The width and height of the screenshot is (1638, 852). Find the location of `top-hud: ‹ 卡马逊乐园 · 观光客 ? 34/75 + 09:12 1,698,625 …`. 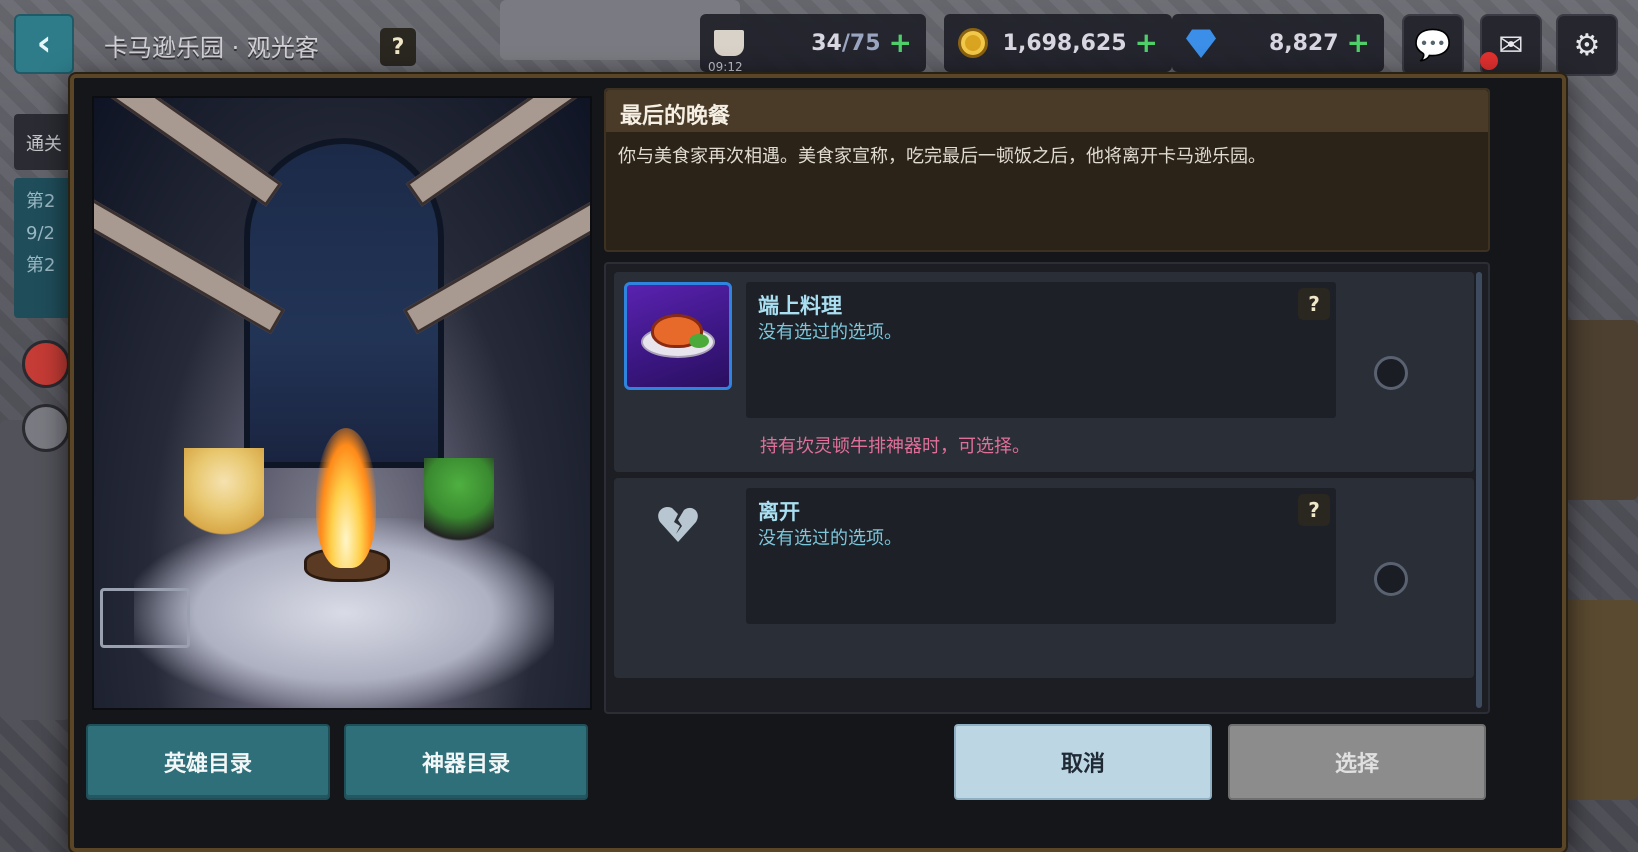

top-hud: ‹ 卡马逊乐园 · 观光客 ? 34/75 + 09:12 1,698,625 … is located at coordinates (819, 40).